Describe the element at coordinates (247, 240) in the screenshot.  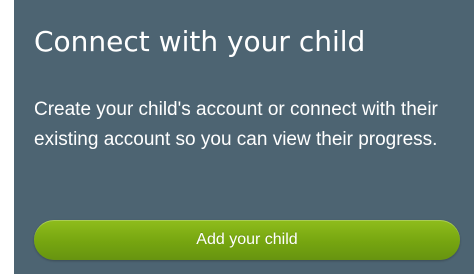
I see `add-child-button: Add your child` at that location.